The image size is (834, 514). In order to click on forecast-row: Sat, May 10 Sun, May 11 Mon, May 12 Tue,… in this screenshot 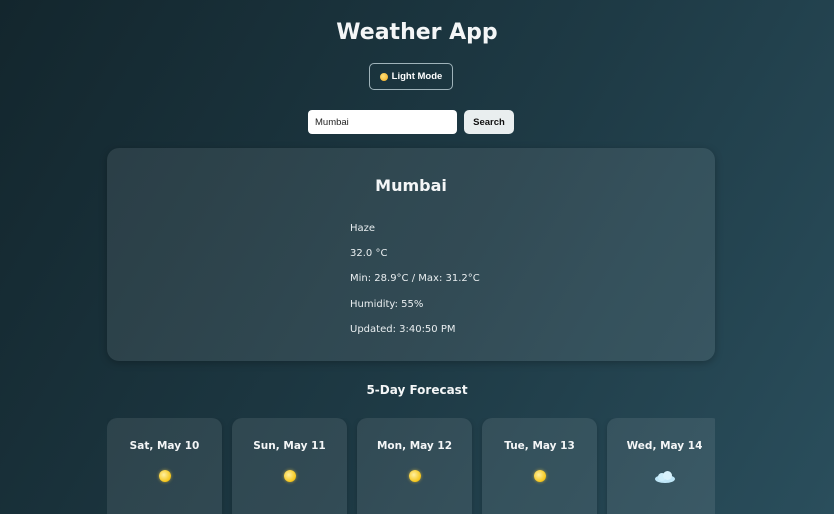, I will do `click(411, 466)`.